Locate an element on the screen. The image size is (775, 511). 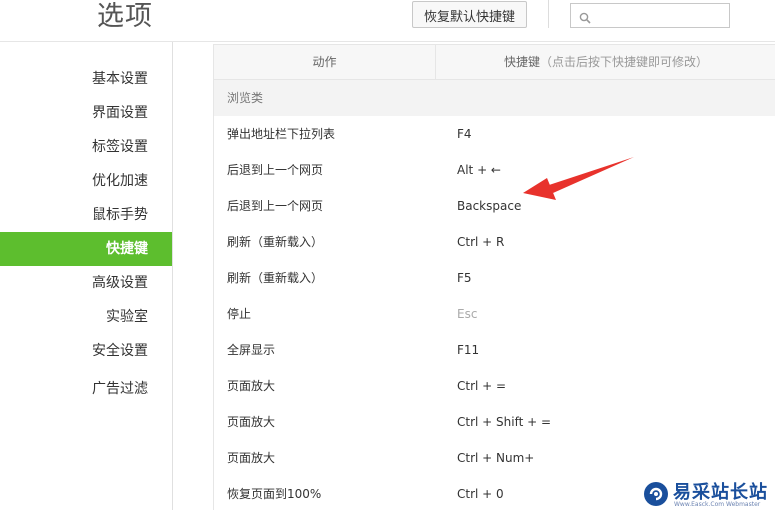
watermark: 易采站长站 Www.Easck.Com Webmaster is located at coordinates (708, 493).